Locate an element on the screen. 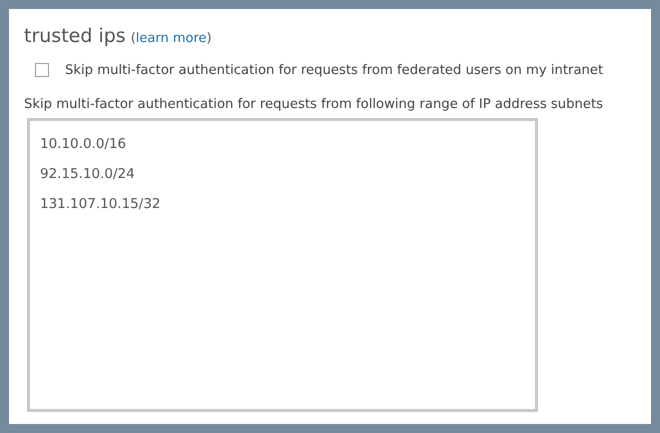 The height and width of the screenshot is (433, 660). field-label: Skip multi-factor authentication for requests from following range of IP address subnets is located at coordinates (314, 104).